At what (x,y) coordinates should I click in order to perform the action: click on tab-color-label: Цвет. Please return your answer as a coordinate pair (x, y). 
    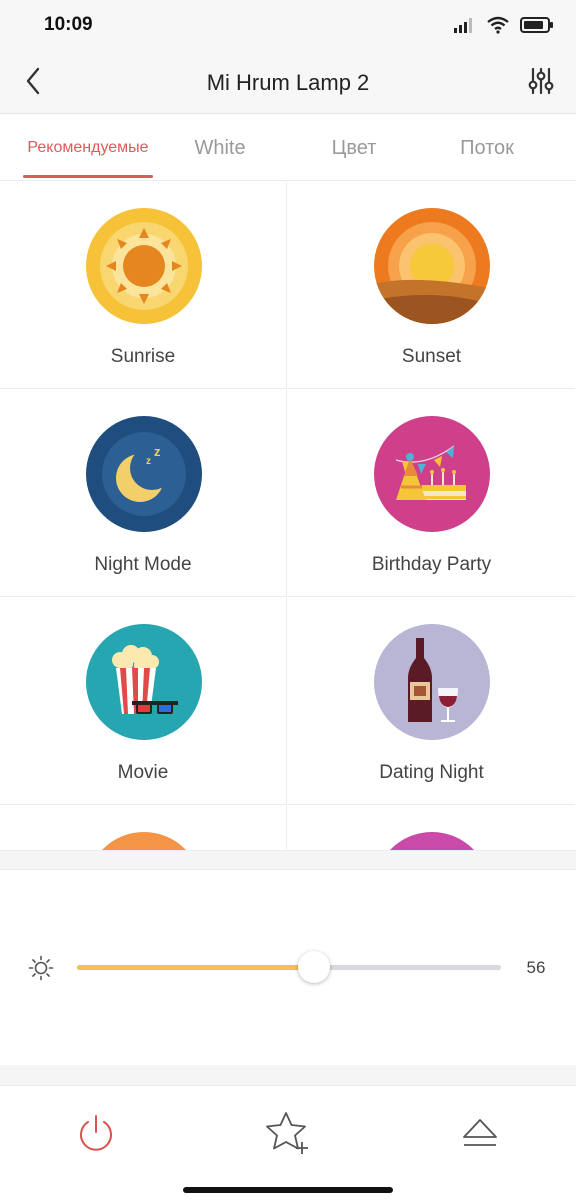
    Looking at the image, I should click on (354, 147).